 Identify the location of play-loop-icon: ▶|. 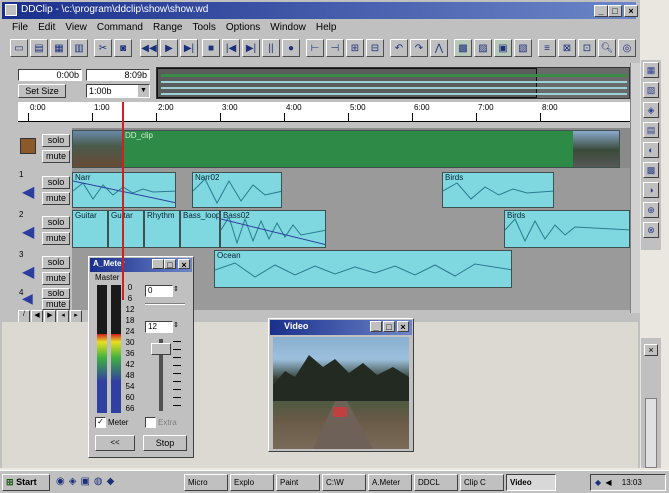
(189, 48).